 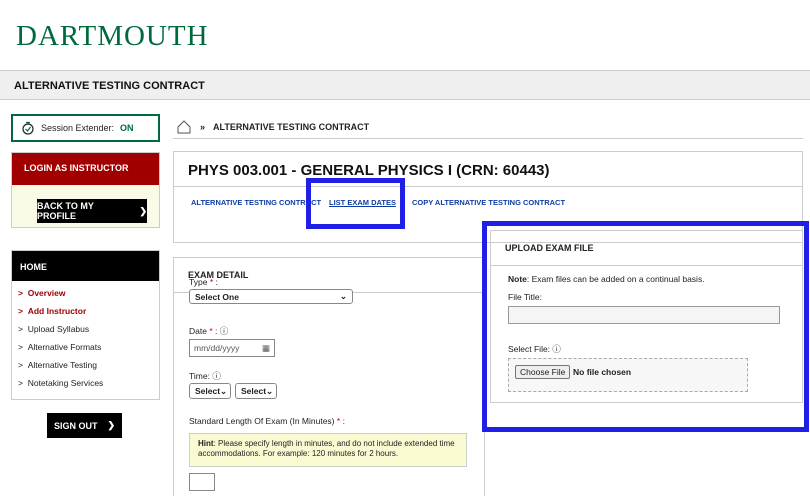 I want to click on time-field-label: Time: ⓘ, so click(x=205, y=376).